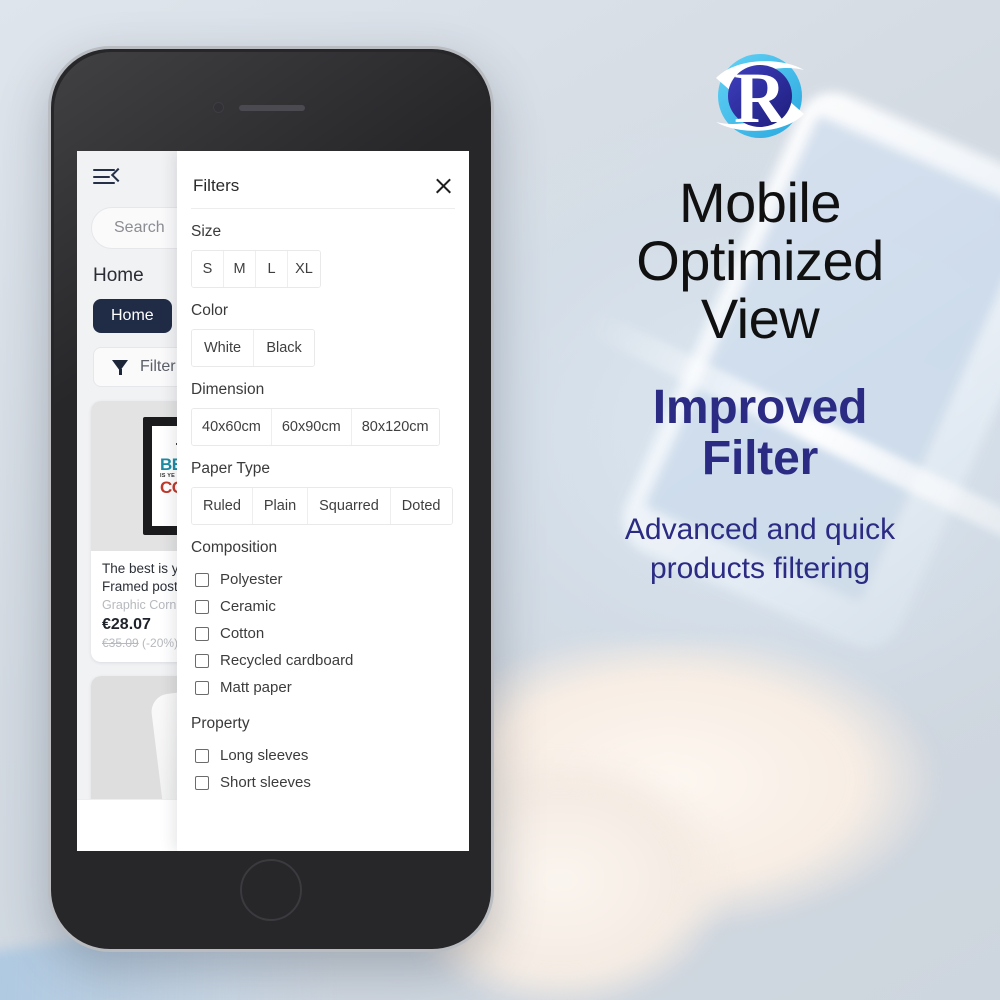 The width and height of the screenshot is (1000, 1000). What do you see at coordinates (240, 269) in the screenshot?
I see `size-option-m: M` at bounding box center [240, 269].